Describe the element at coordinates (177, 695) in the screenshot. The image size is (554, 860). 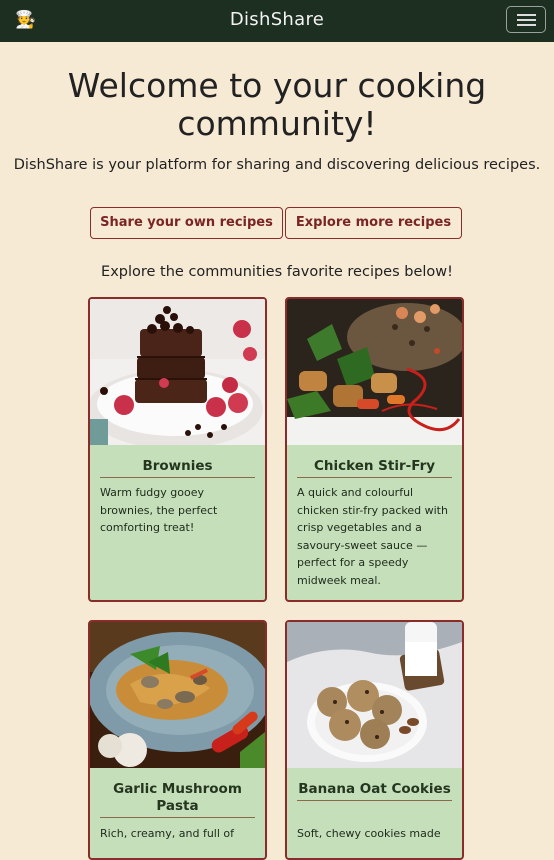
I see `garlic-mushroom-pasta-image` at that location.